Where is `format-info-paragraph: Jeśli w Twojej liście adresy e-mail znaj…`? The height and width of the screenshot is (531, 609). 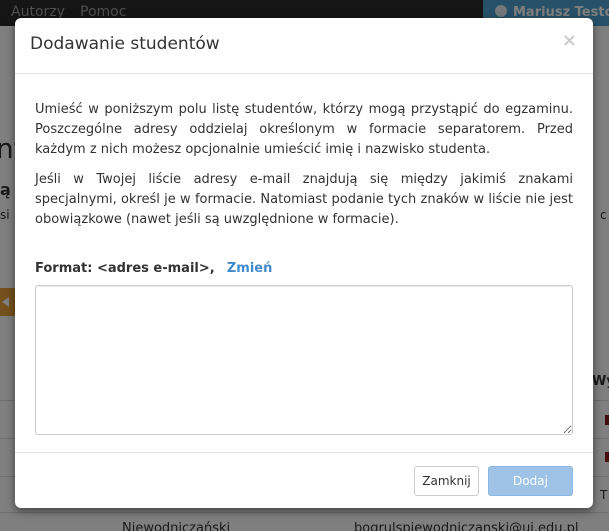
format-info-paragraph: Jeśli w Twojej liście adresy e-mail znaj… is located at coordinates (304, 199).